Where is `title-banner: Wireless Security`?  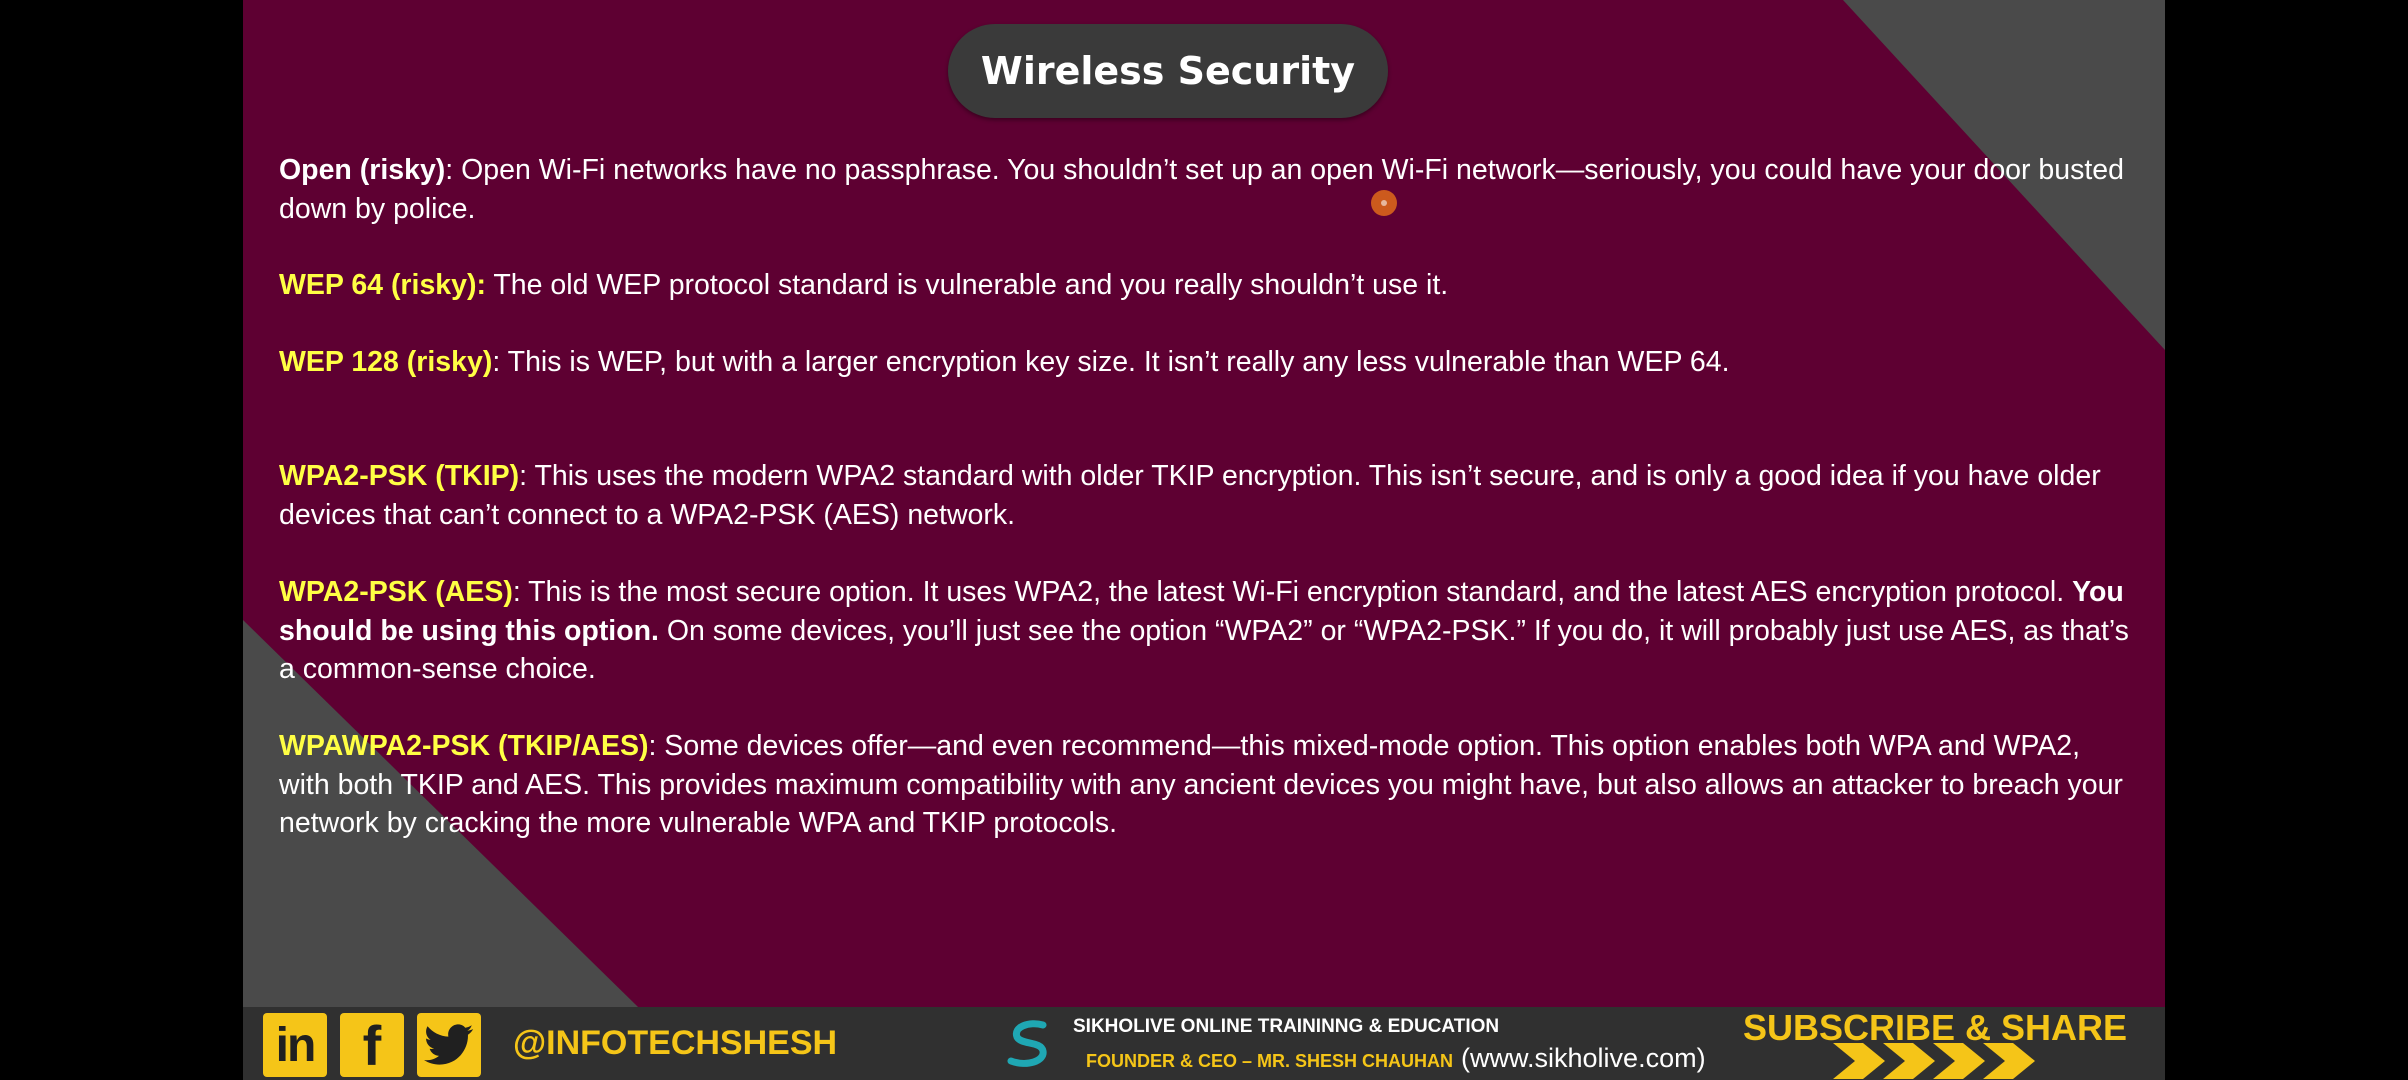
title-banner: Wireless Security is located at coordinates (1168, 71).